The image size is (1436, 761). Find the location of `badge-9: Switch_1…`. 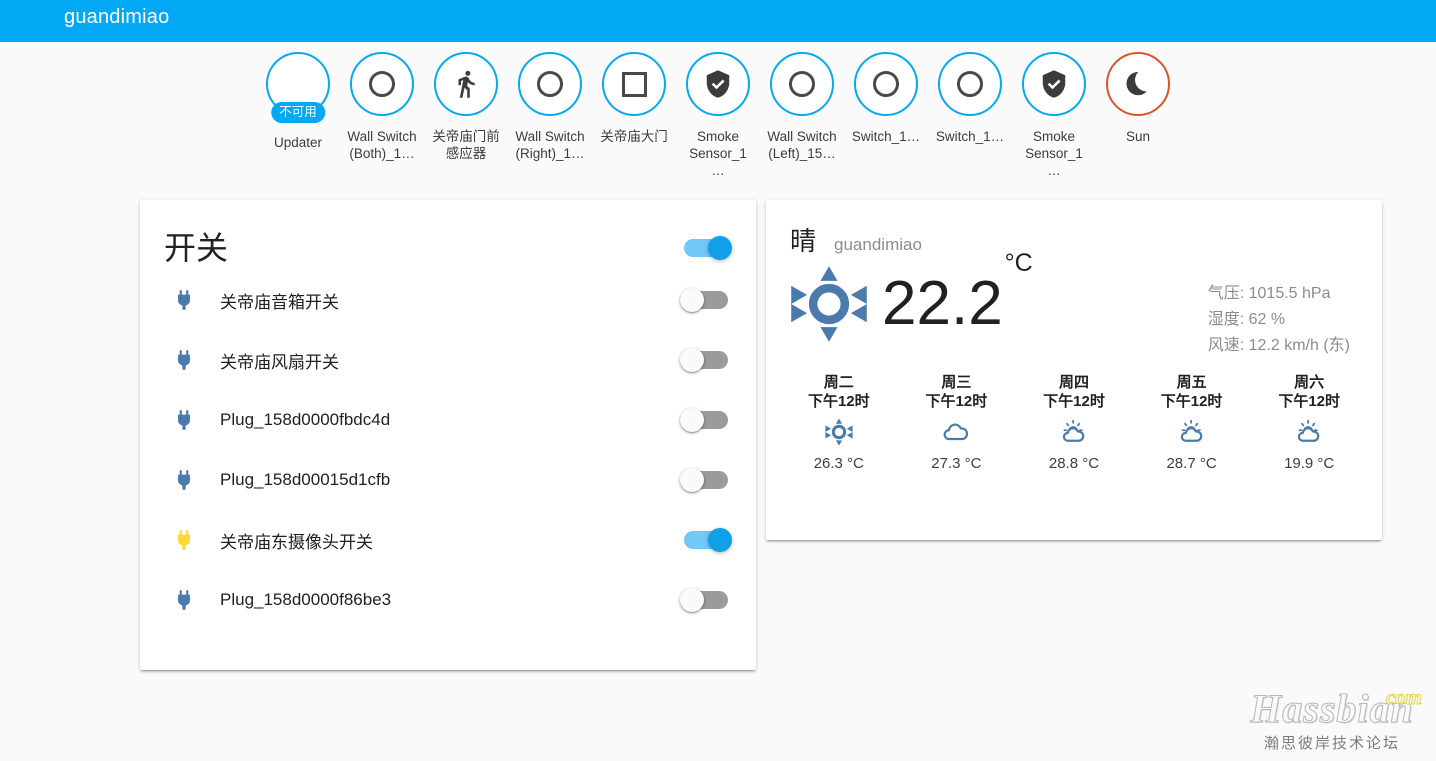

badge-9: Switch_1… is located at coordinates (970, 98).